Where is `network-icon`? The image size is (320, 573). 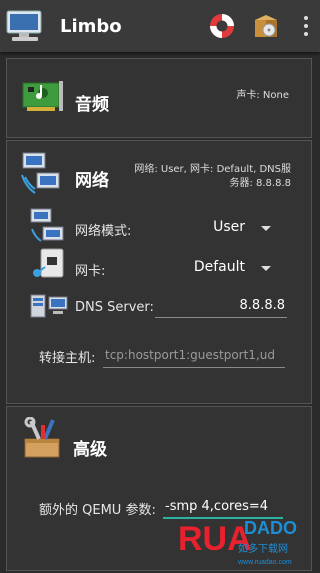 network-icon is located at coordinates (41, 175).